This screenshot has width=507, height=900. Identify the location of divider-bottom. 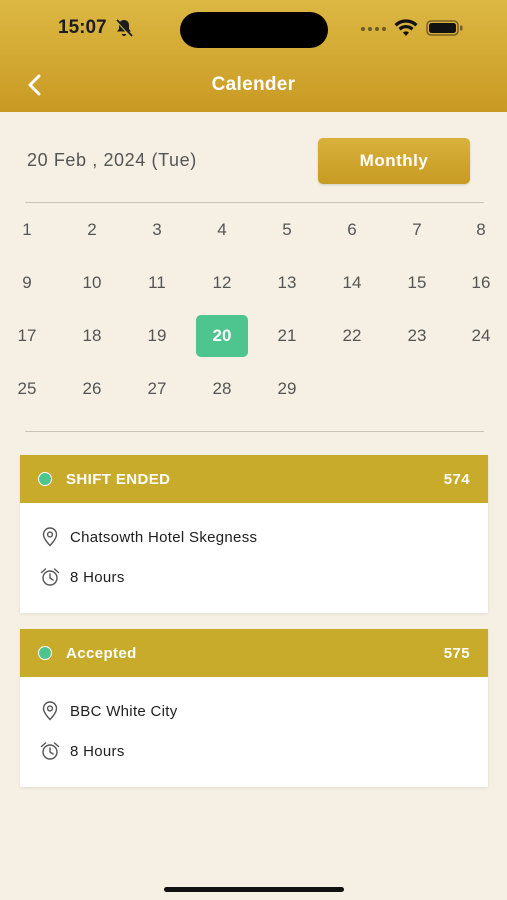
(254, 431).